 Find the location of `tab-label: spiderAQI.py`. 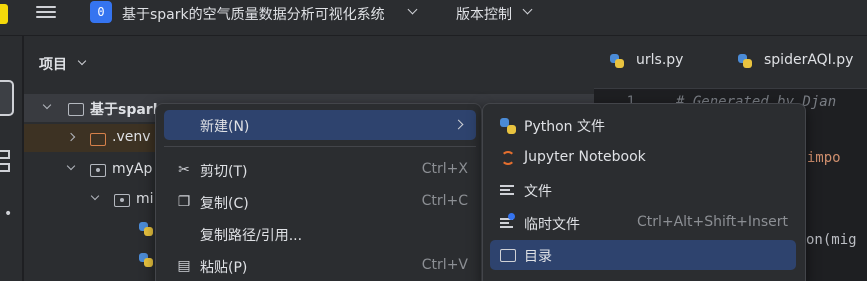

tab-label: spiderAQI.py is located at coordinates (809, 60).